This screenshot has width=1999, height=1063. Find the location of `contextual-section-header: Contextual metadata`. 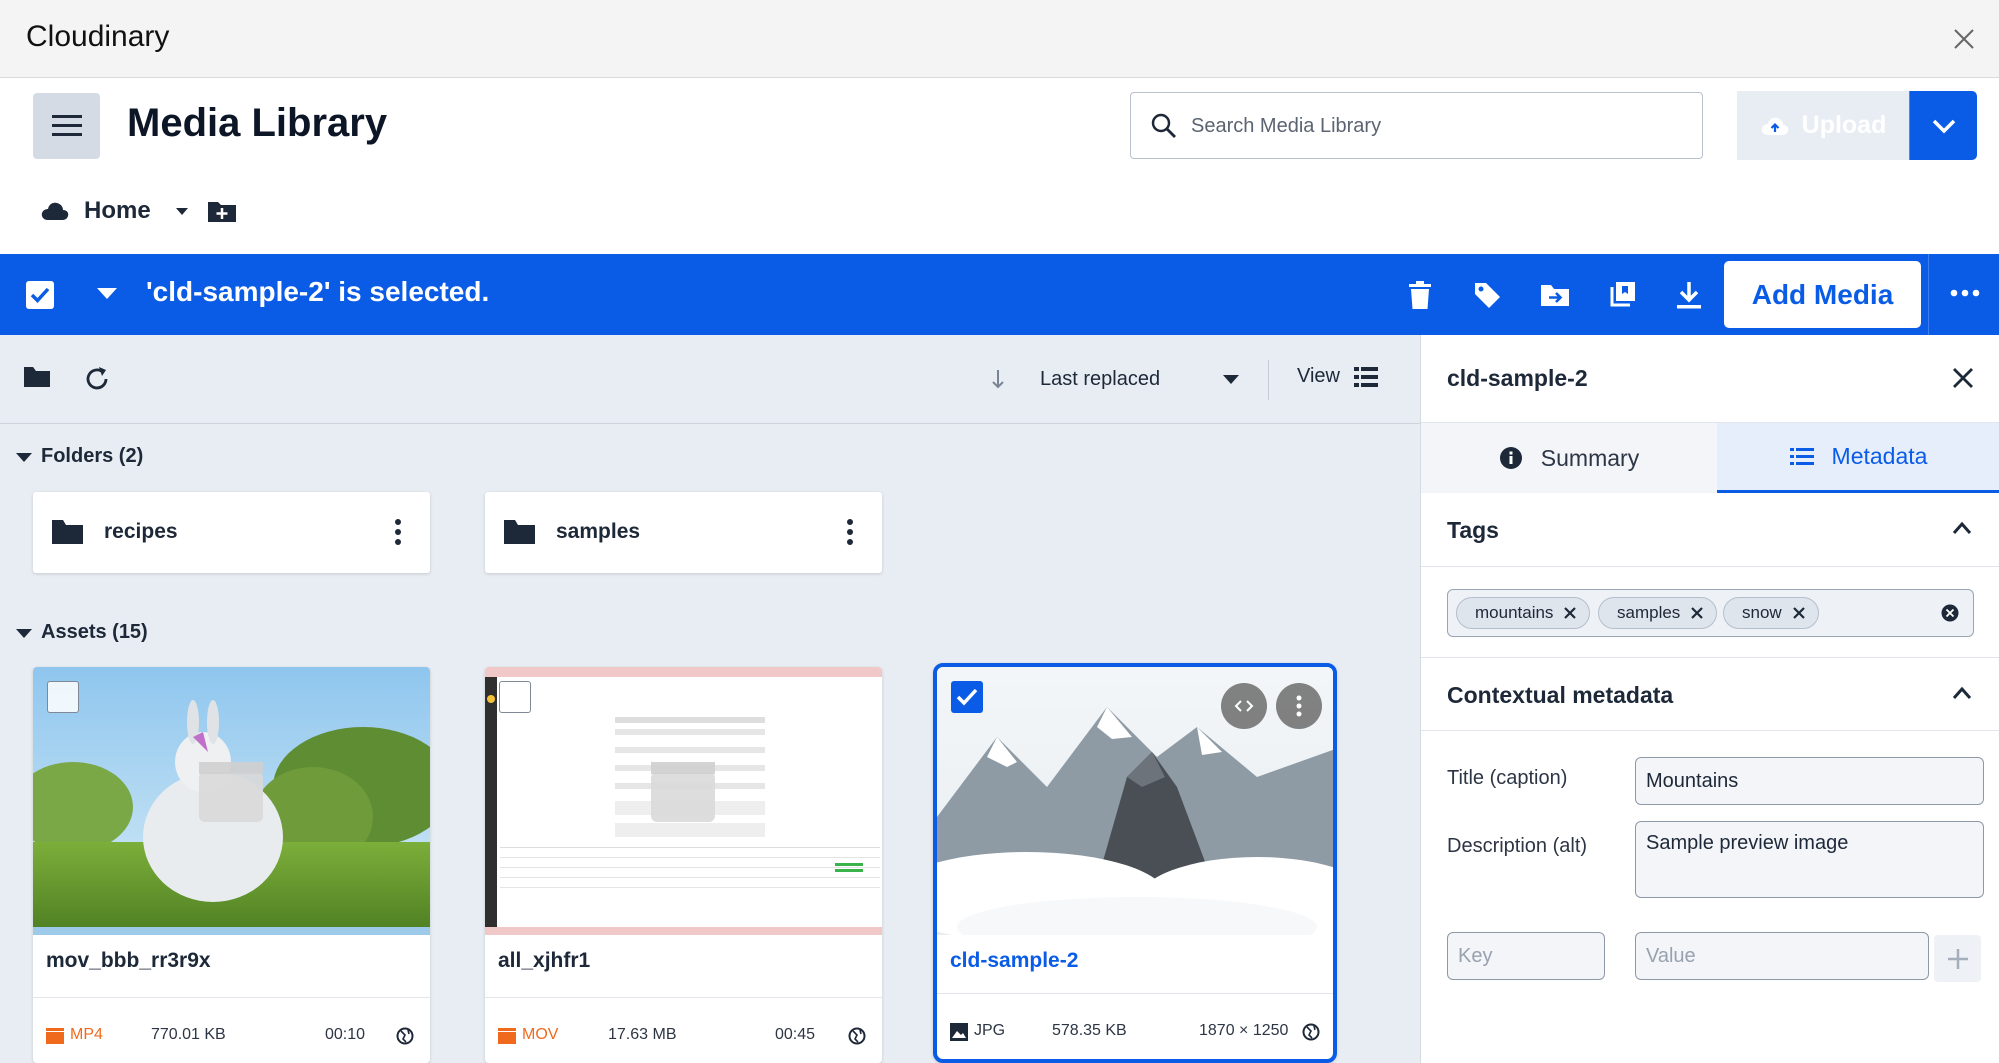

contextual-section-header: Contextual metadata is located at coordinates (1710, 694).